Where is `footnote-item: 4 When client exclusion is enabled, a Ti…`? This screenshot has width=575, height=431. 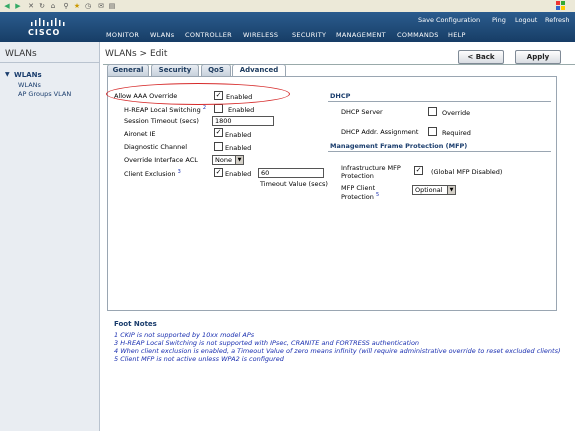
footnote-item: 4 When client exclusion is enabled, a Ti… is located at coordinates (337, 351).